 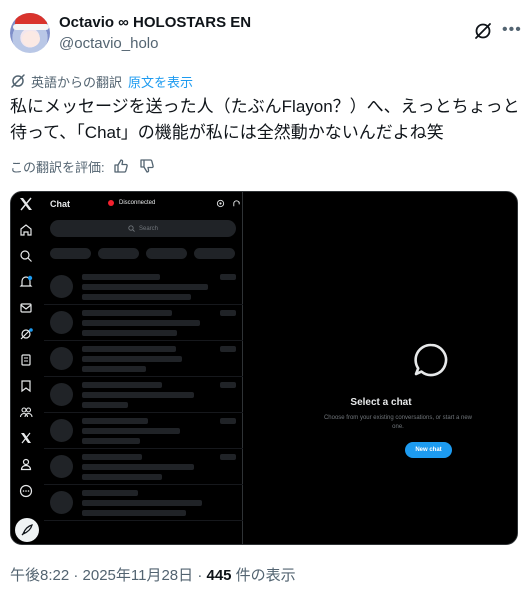 I want to click on more-options-icon: •••, so click(x=512, y=30).